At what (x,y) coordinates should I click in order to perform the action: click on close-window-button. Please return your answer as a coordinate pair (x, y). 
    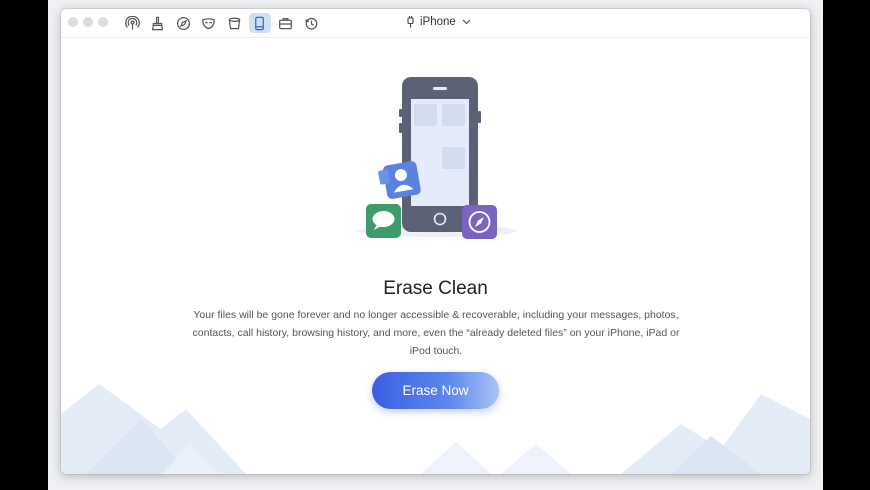
    Looking at the image, I should click on (73, 22).